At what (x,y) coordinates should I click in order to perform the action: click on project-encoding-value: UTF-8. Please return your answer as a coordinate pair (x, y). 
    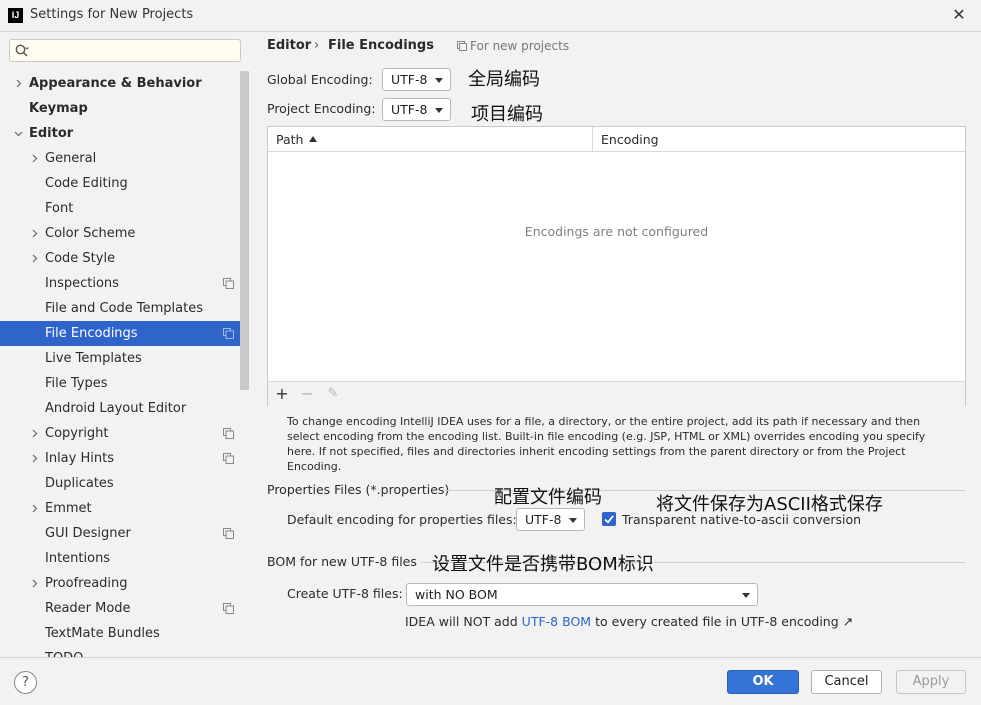
    Looking at the image, I should click on (409, 109).